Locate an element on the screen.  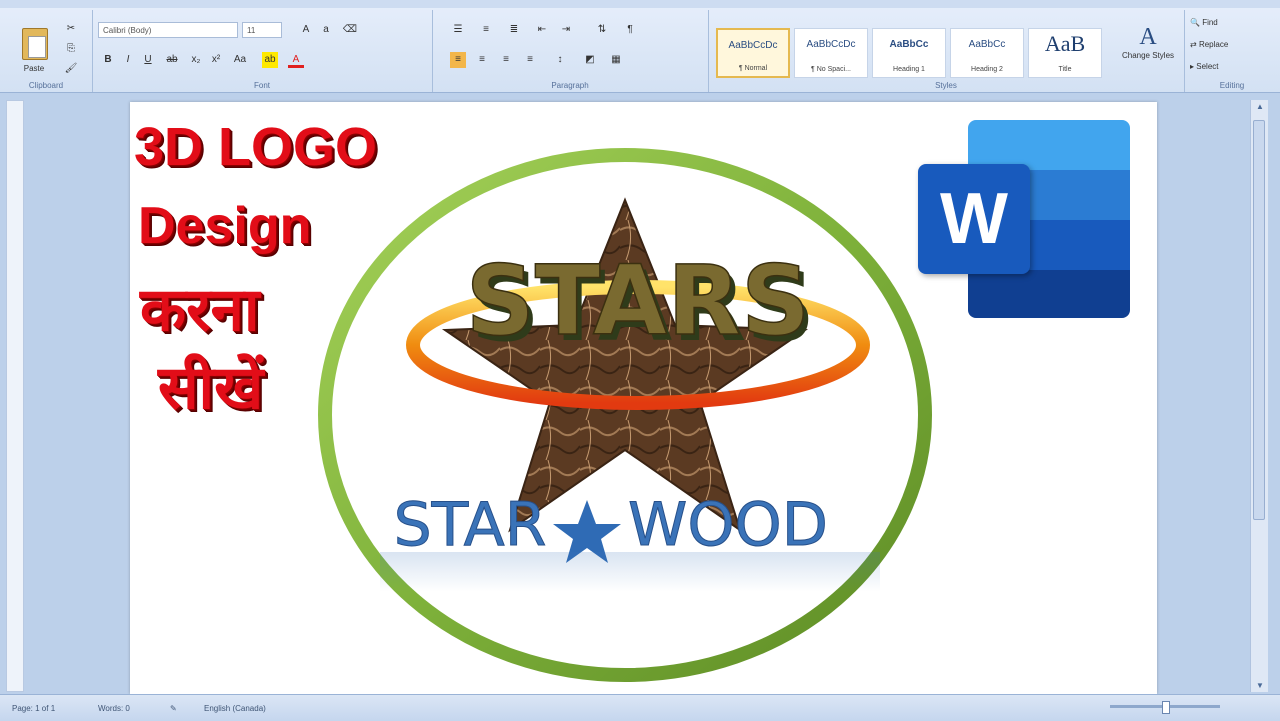
proofing-icon: ✎ is located at coordinates (173, 708).